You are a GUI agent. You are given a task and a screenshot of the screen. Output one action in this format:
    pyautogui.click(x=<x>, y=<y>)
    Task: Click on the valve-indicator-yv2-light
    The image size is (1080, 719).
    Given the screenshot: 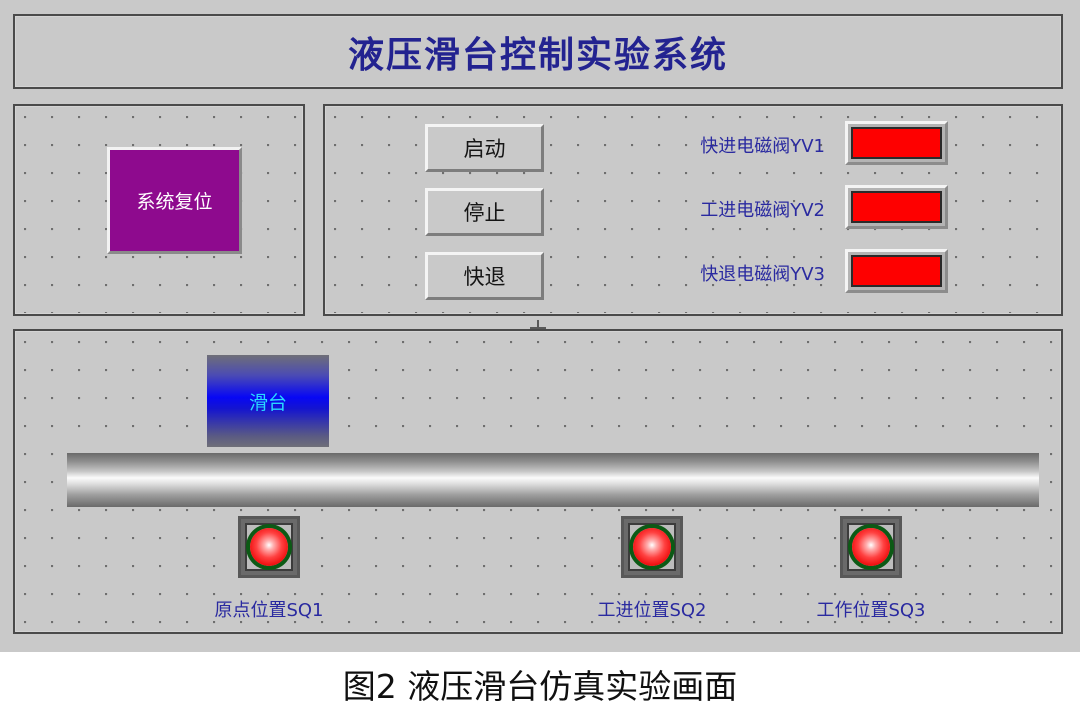 What is the action you would take?
    pyautogui.click(x=896, y=207)
    